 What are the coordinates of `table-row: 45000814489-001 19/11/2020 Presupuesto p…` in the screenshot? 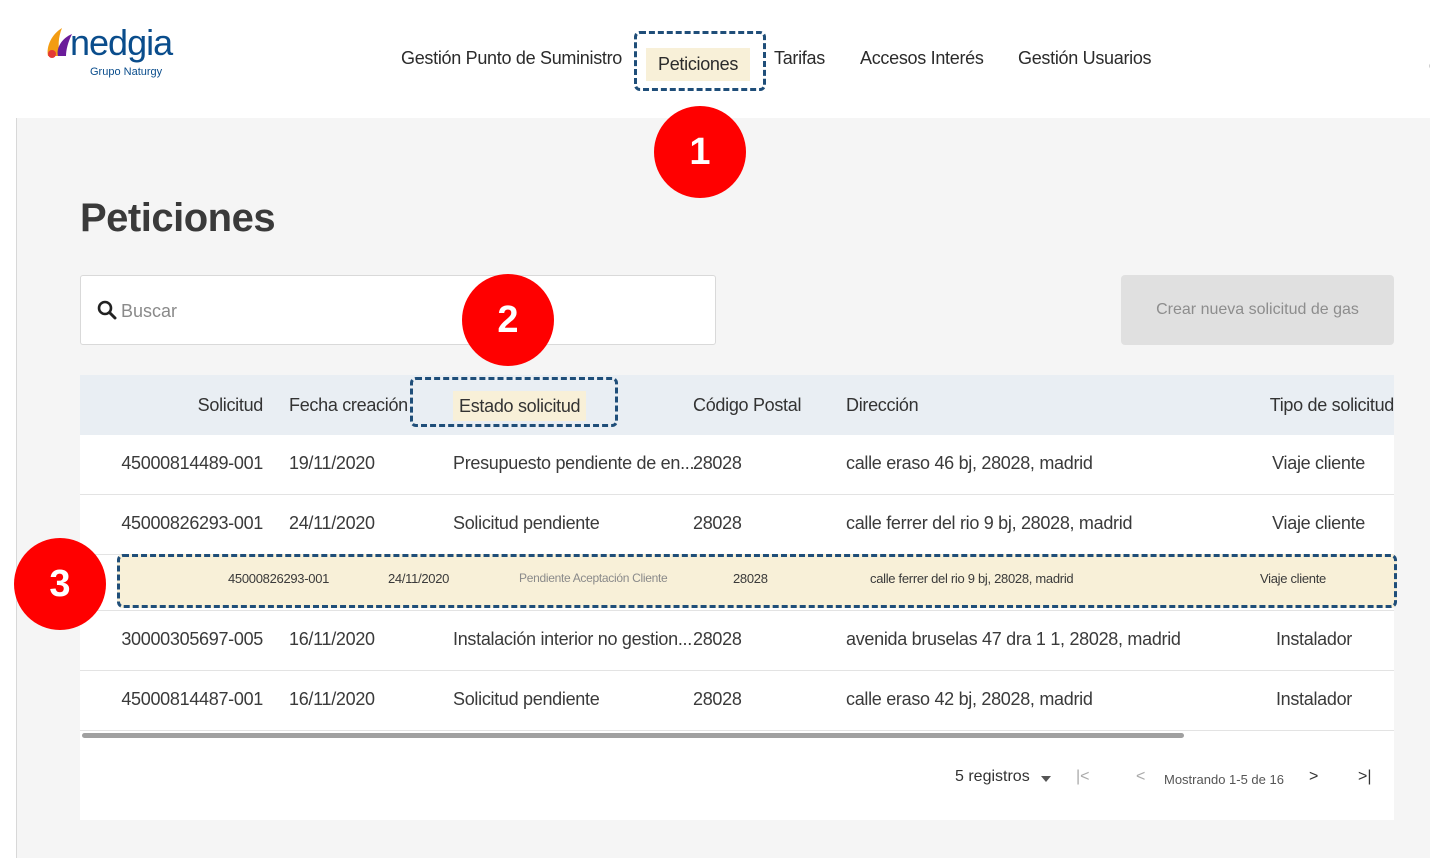 It's located at (737, 465).